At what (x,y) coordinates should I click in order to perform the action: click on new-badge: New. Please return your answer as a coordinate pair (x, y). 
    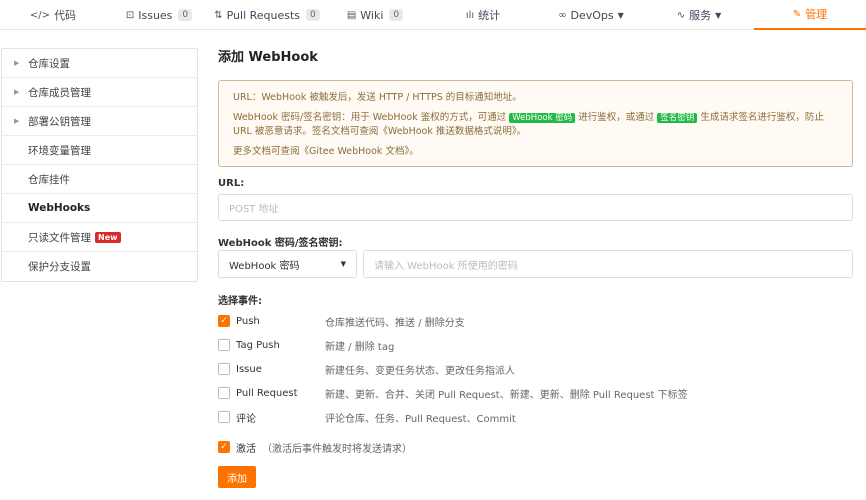
    Looking at the image, I should click on (108, 237).